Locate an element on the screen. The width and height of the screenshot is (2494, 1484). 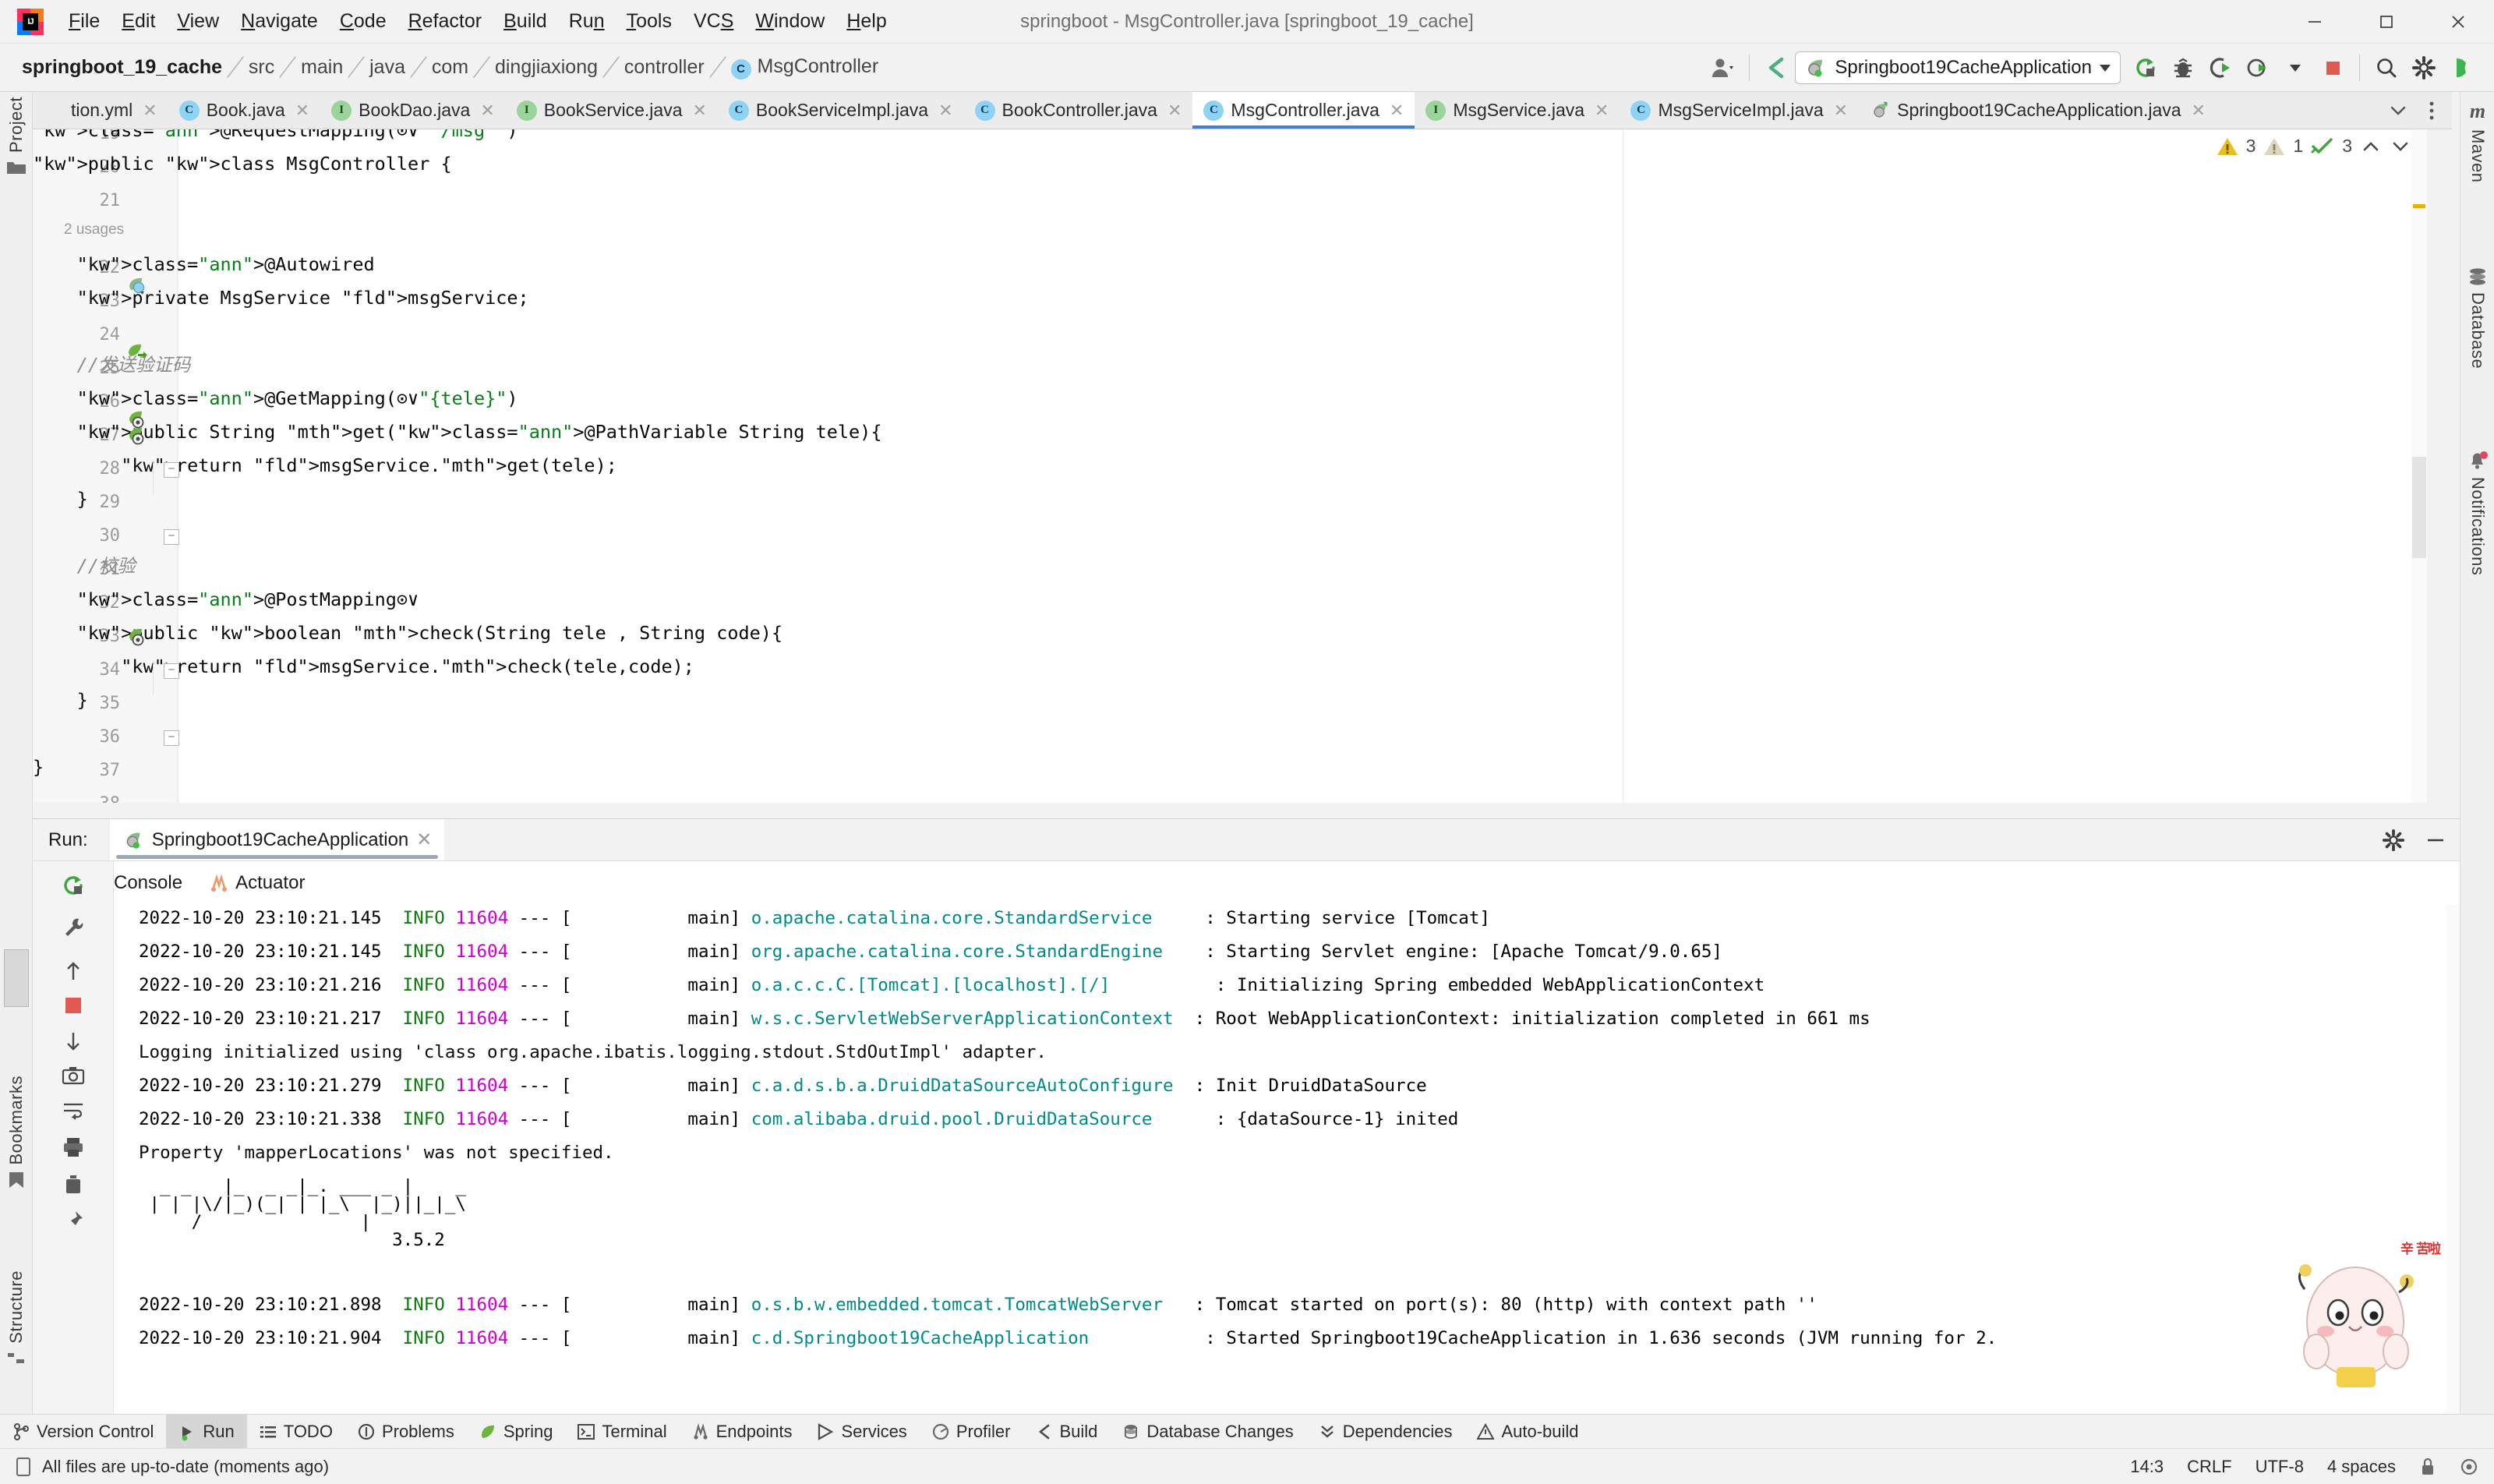
sidebar-item-structure: Structure is located at coordinates (16, 1318).